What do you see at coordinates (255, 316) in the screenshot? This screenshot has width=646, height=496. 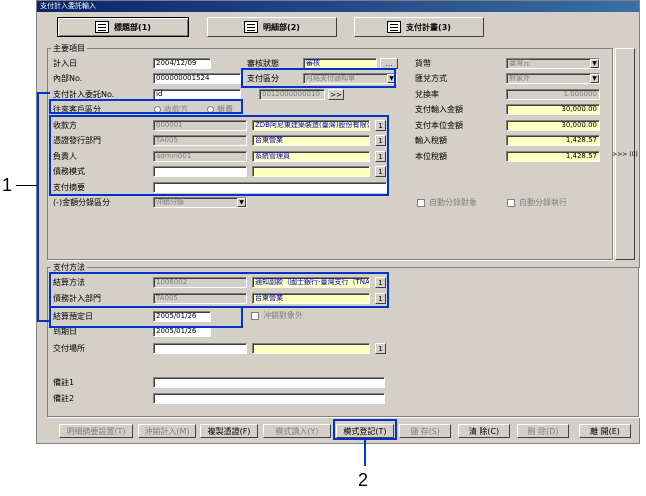 I see `offset-checkbox` at bounding box center [255, 316].